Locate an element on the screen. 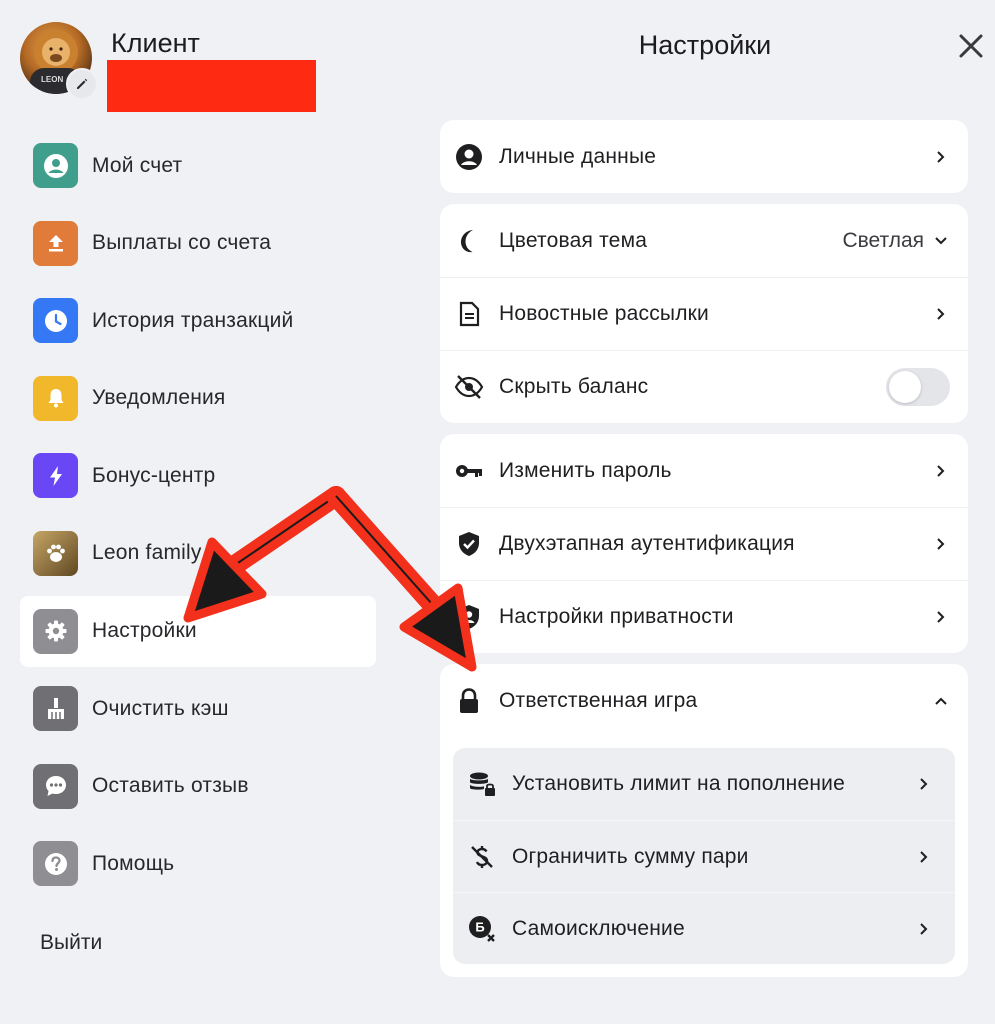  settings-card-personal: Личные данные is located at coordinates (704, 156).